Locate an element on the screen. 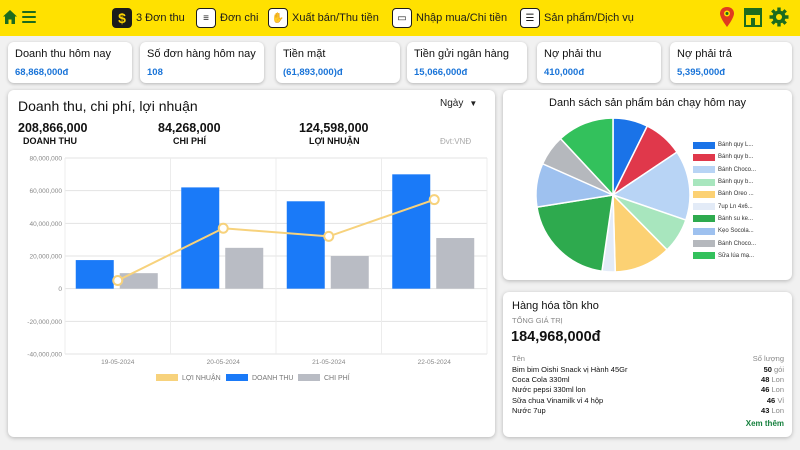  item-quantity: 46 Vỉ is located at coordinates (775, 400).